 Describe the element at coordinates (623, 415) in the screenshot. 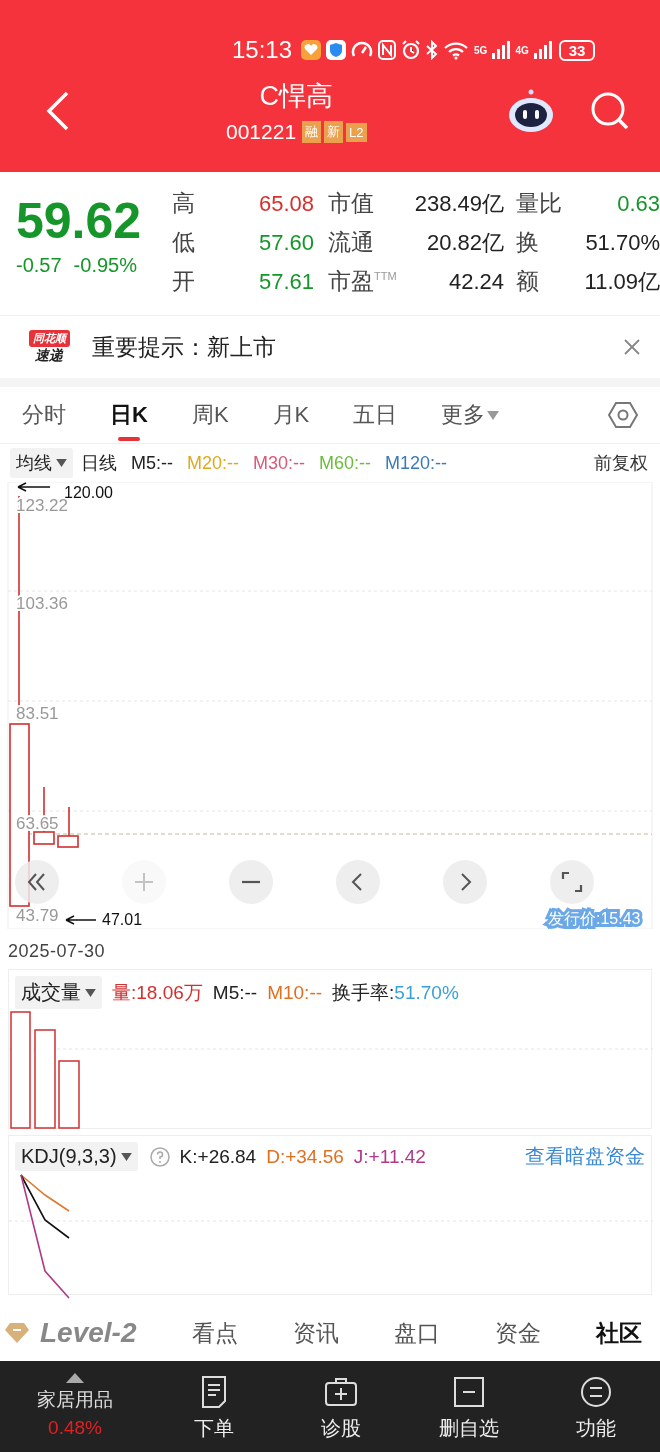

I see `settings-icon` at that location.